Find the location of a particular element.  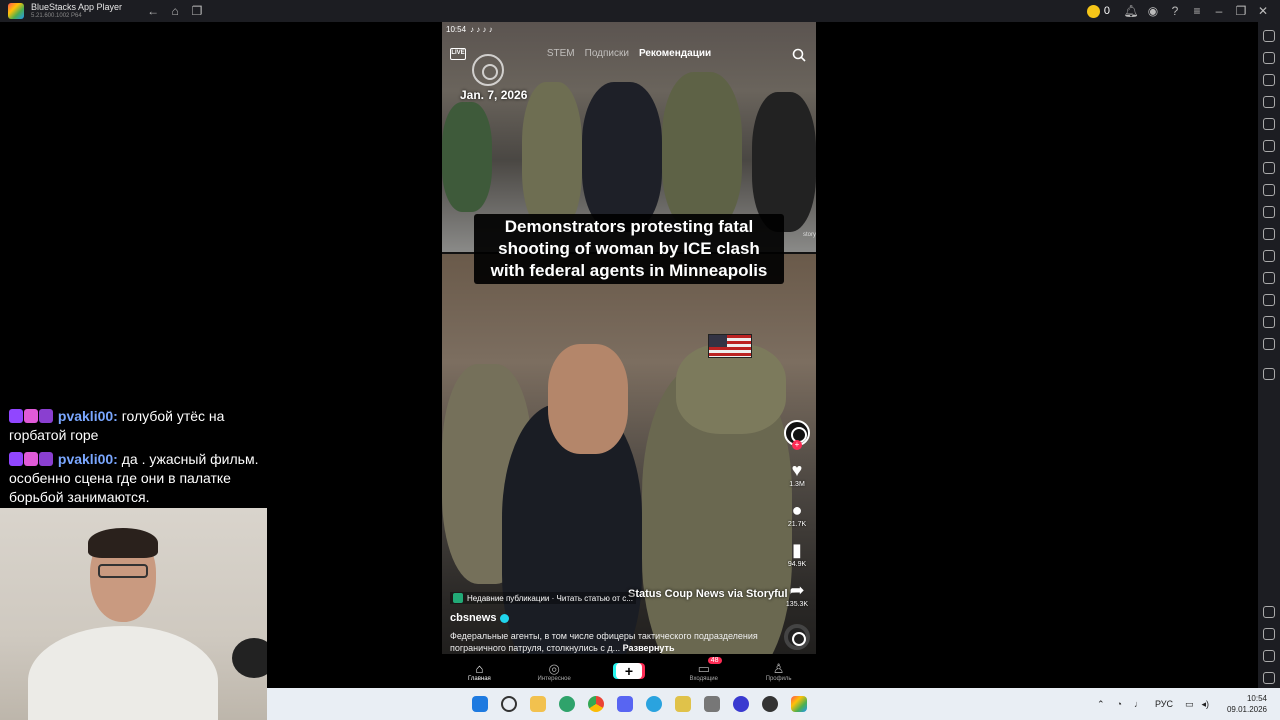

nav-create: + is located at coordinates (629, 671).